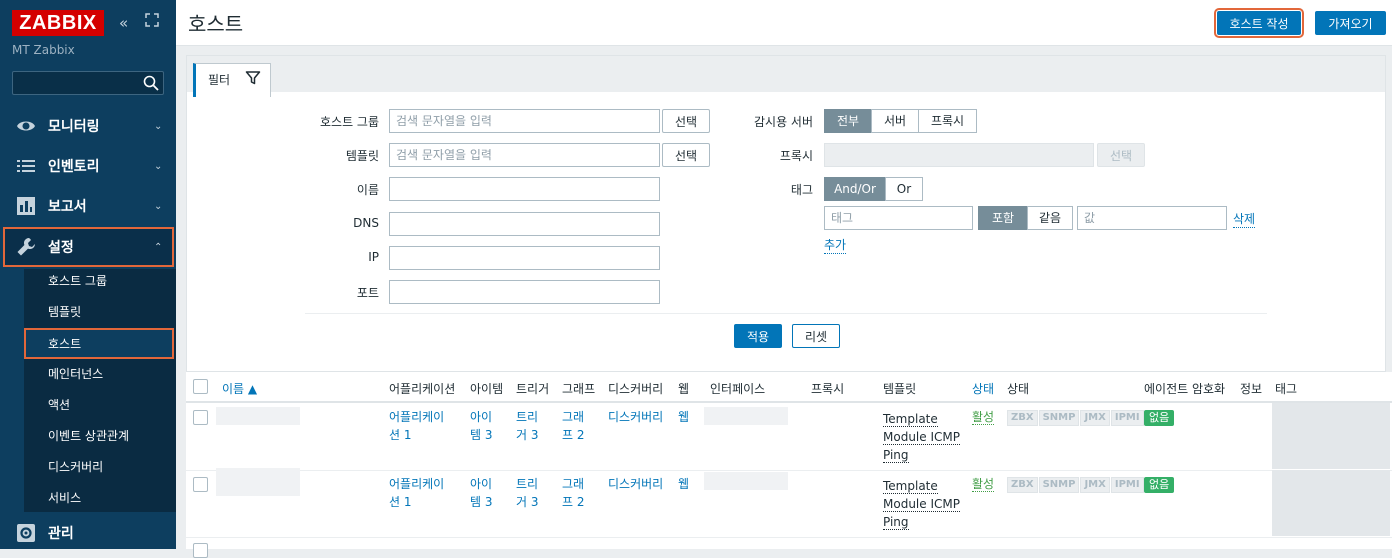 This screenshot has height=558, width=1392. What do you see at coordinates (100, 404) in the screenshot?
I see `submenu-actions: 액션` at bounding box center [100, 404].